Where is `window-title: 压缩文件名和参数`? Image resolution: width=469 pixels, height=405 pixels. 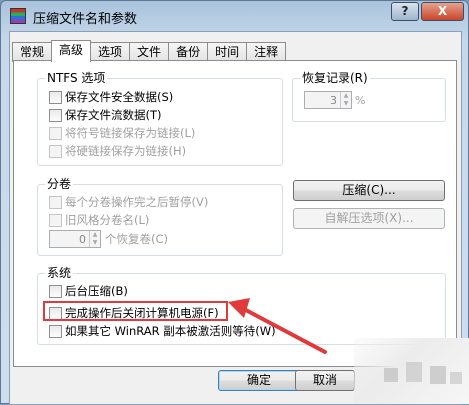
window-title: 压缩文件名和参数 is located at coordinates (85, 19).